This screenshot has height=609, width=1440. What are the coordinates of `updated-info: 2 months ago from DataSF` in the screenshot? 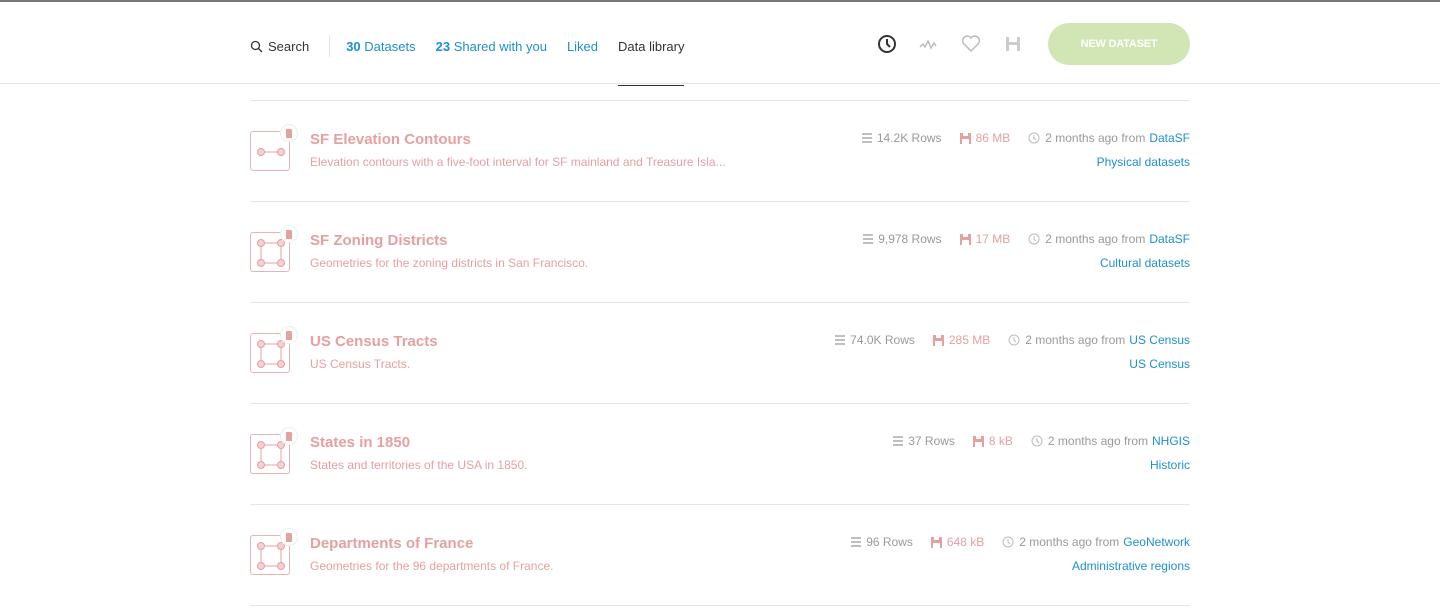 It's located at (1109, 239).